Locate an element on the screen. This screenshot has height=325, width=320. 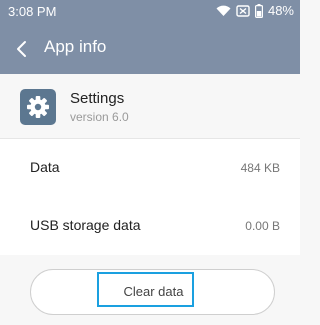
status-time: 3:08 PM is located at coordinates (32, 11).